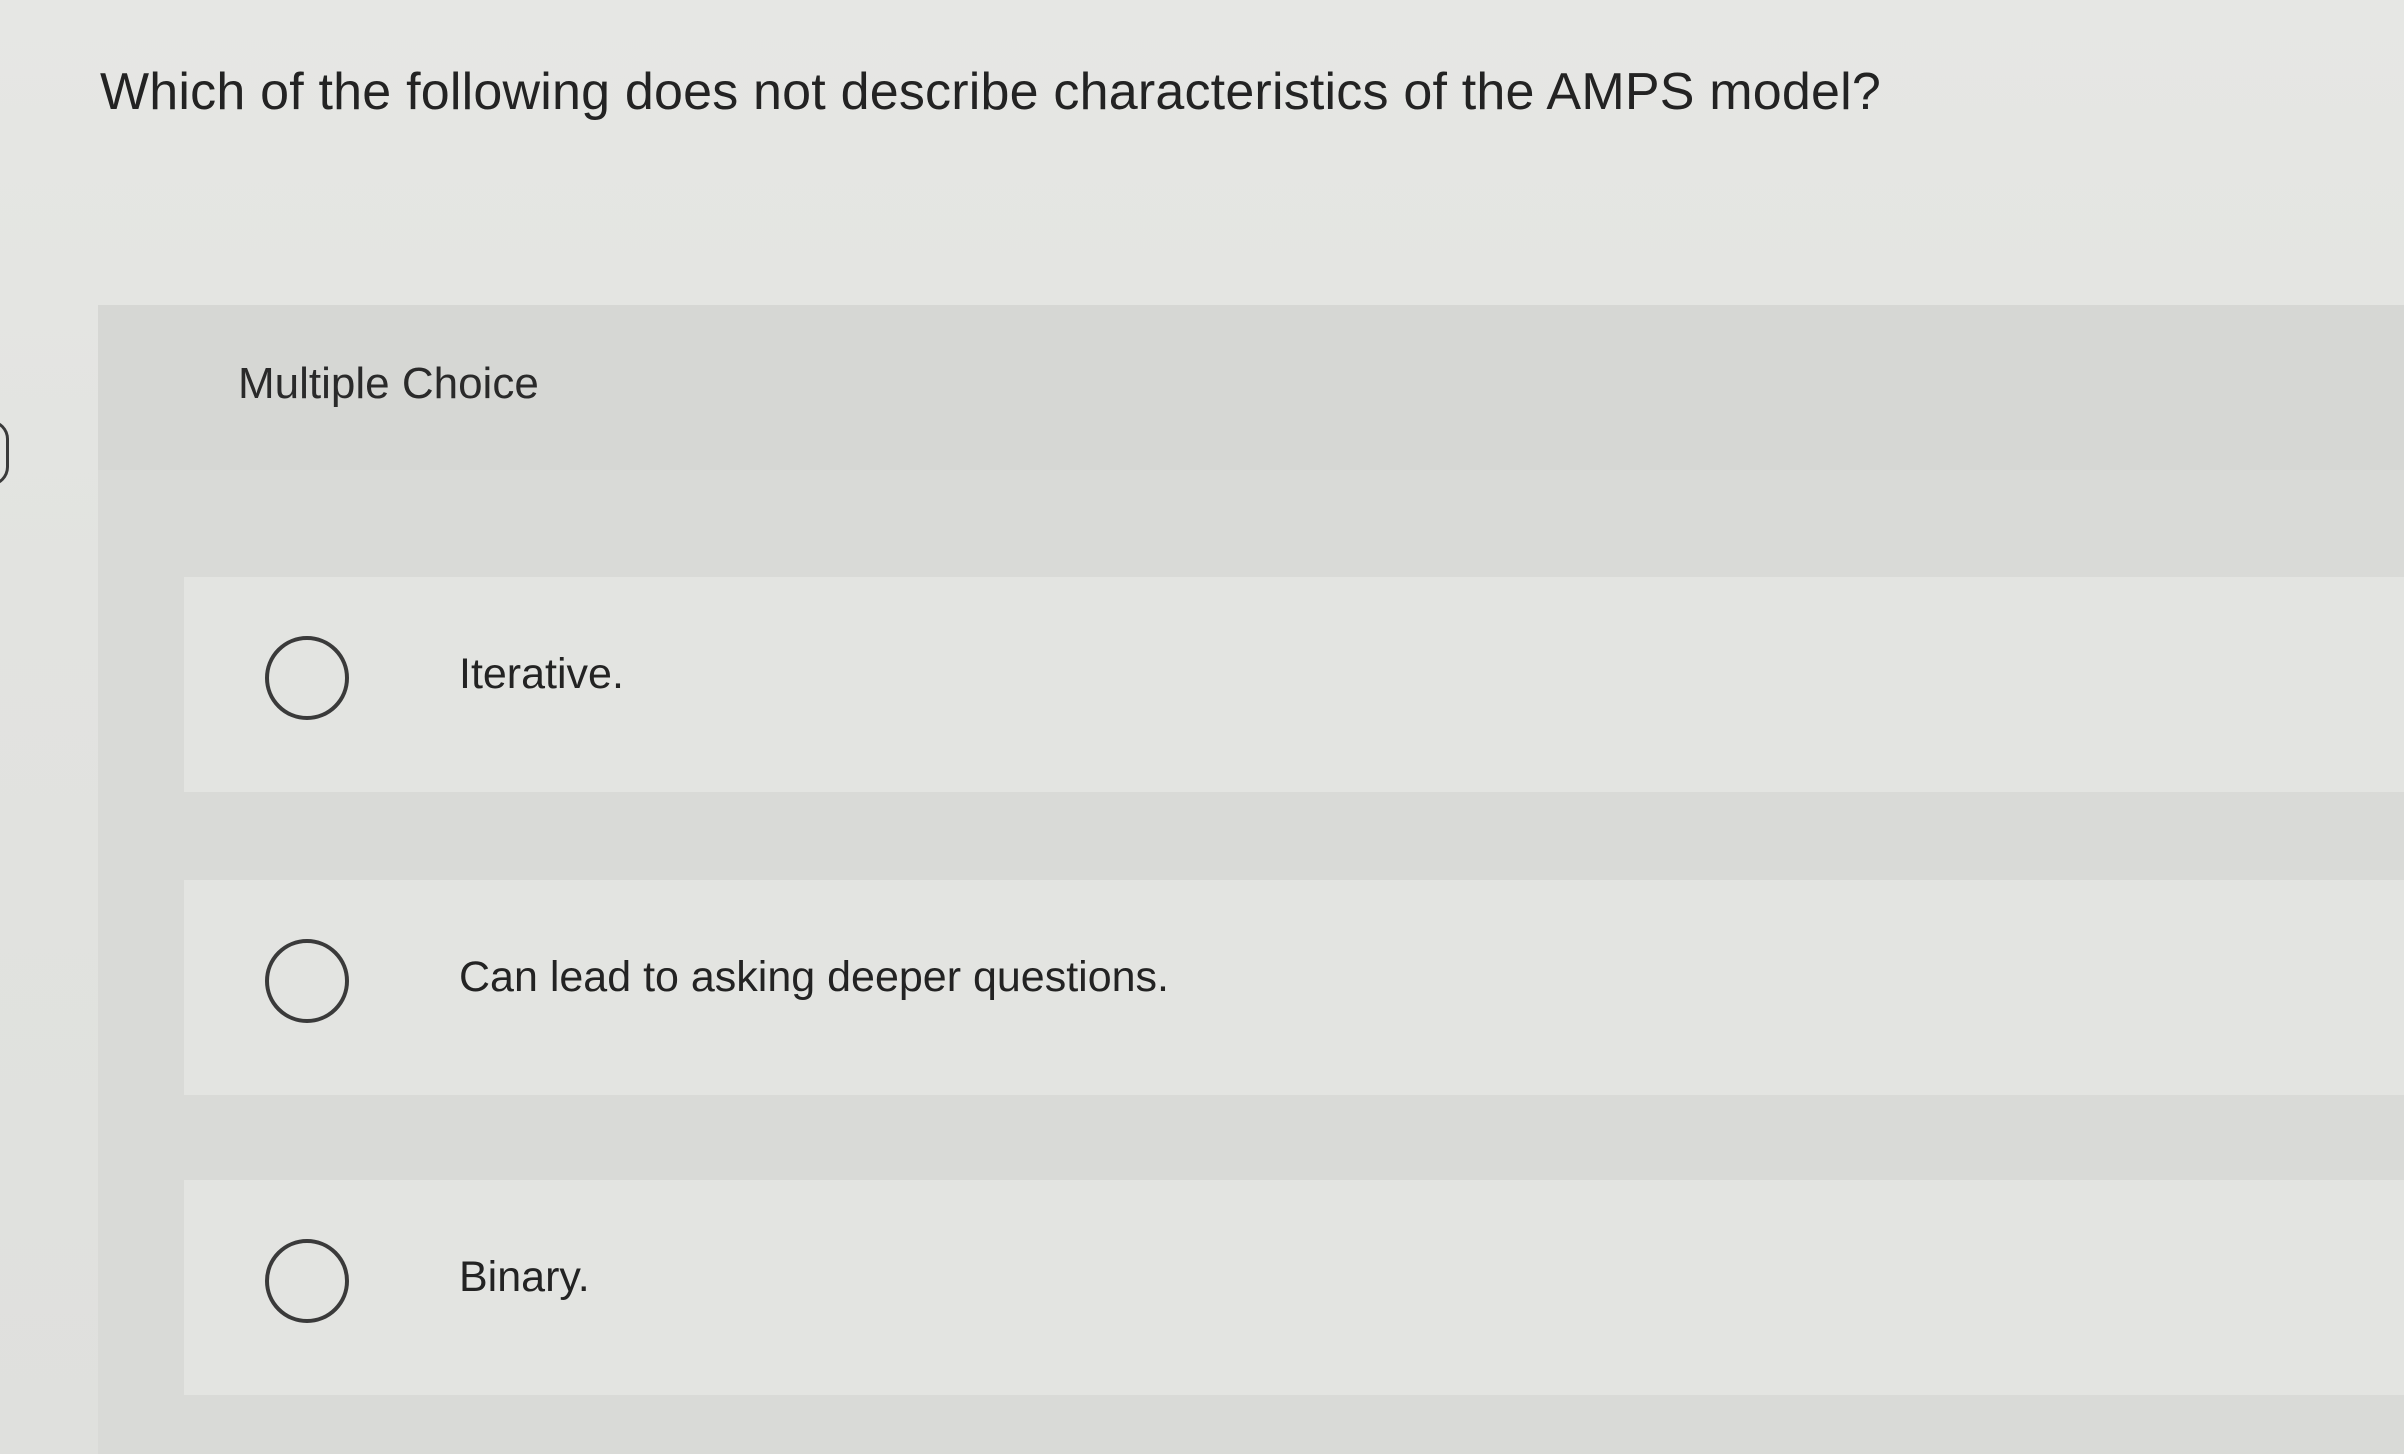 This screenshot has height=1454, width=2404. I want to click on option-label: Binary., so click(524, 1277).